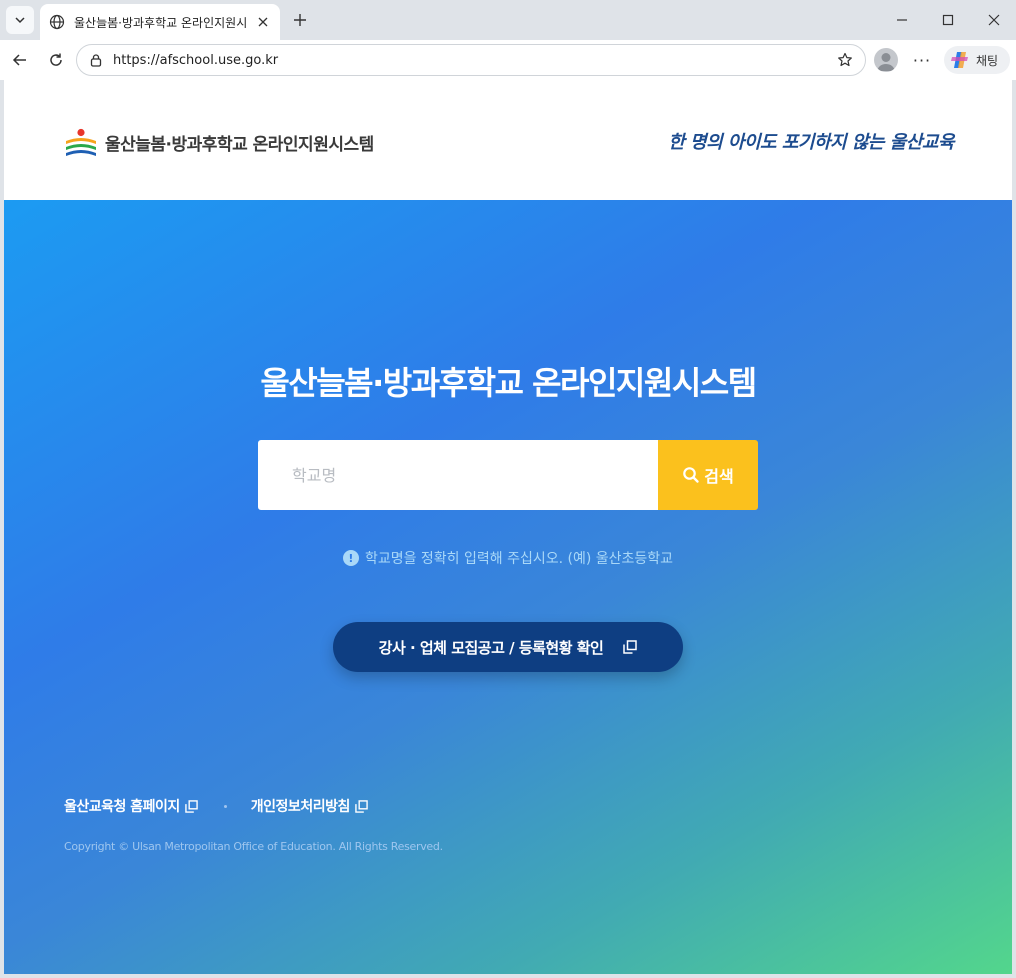 This screenshot has height=978, width=1016. Describe the element at coordinates (225, 806) in the screenshot. I see `footer-separator` at that location.